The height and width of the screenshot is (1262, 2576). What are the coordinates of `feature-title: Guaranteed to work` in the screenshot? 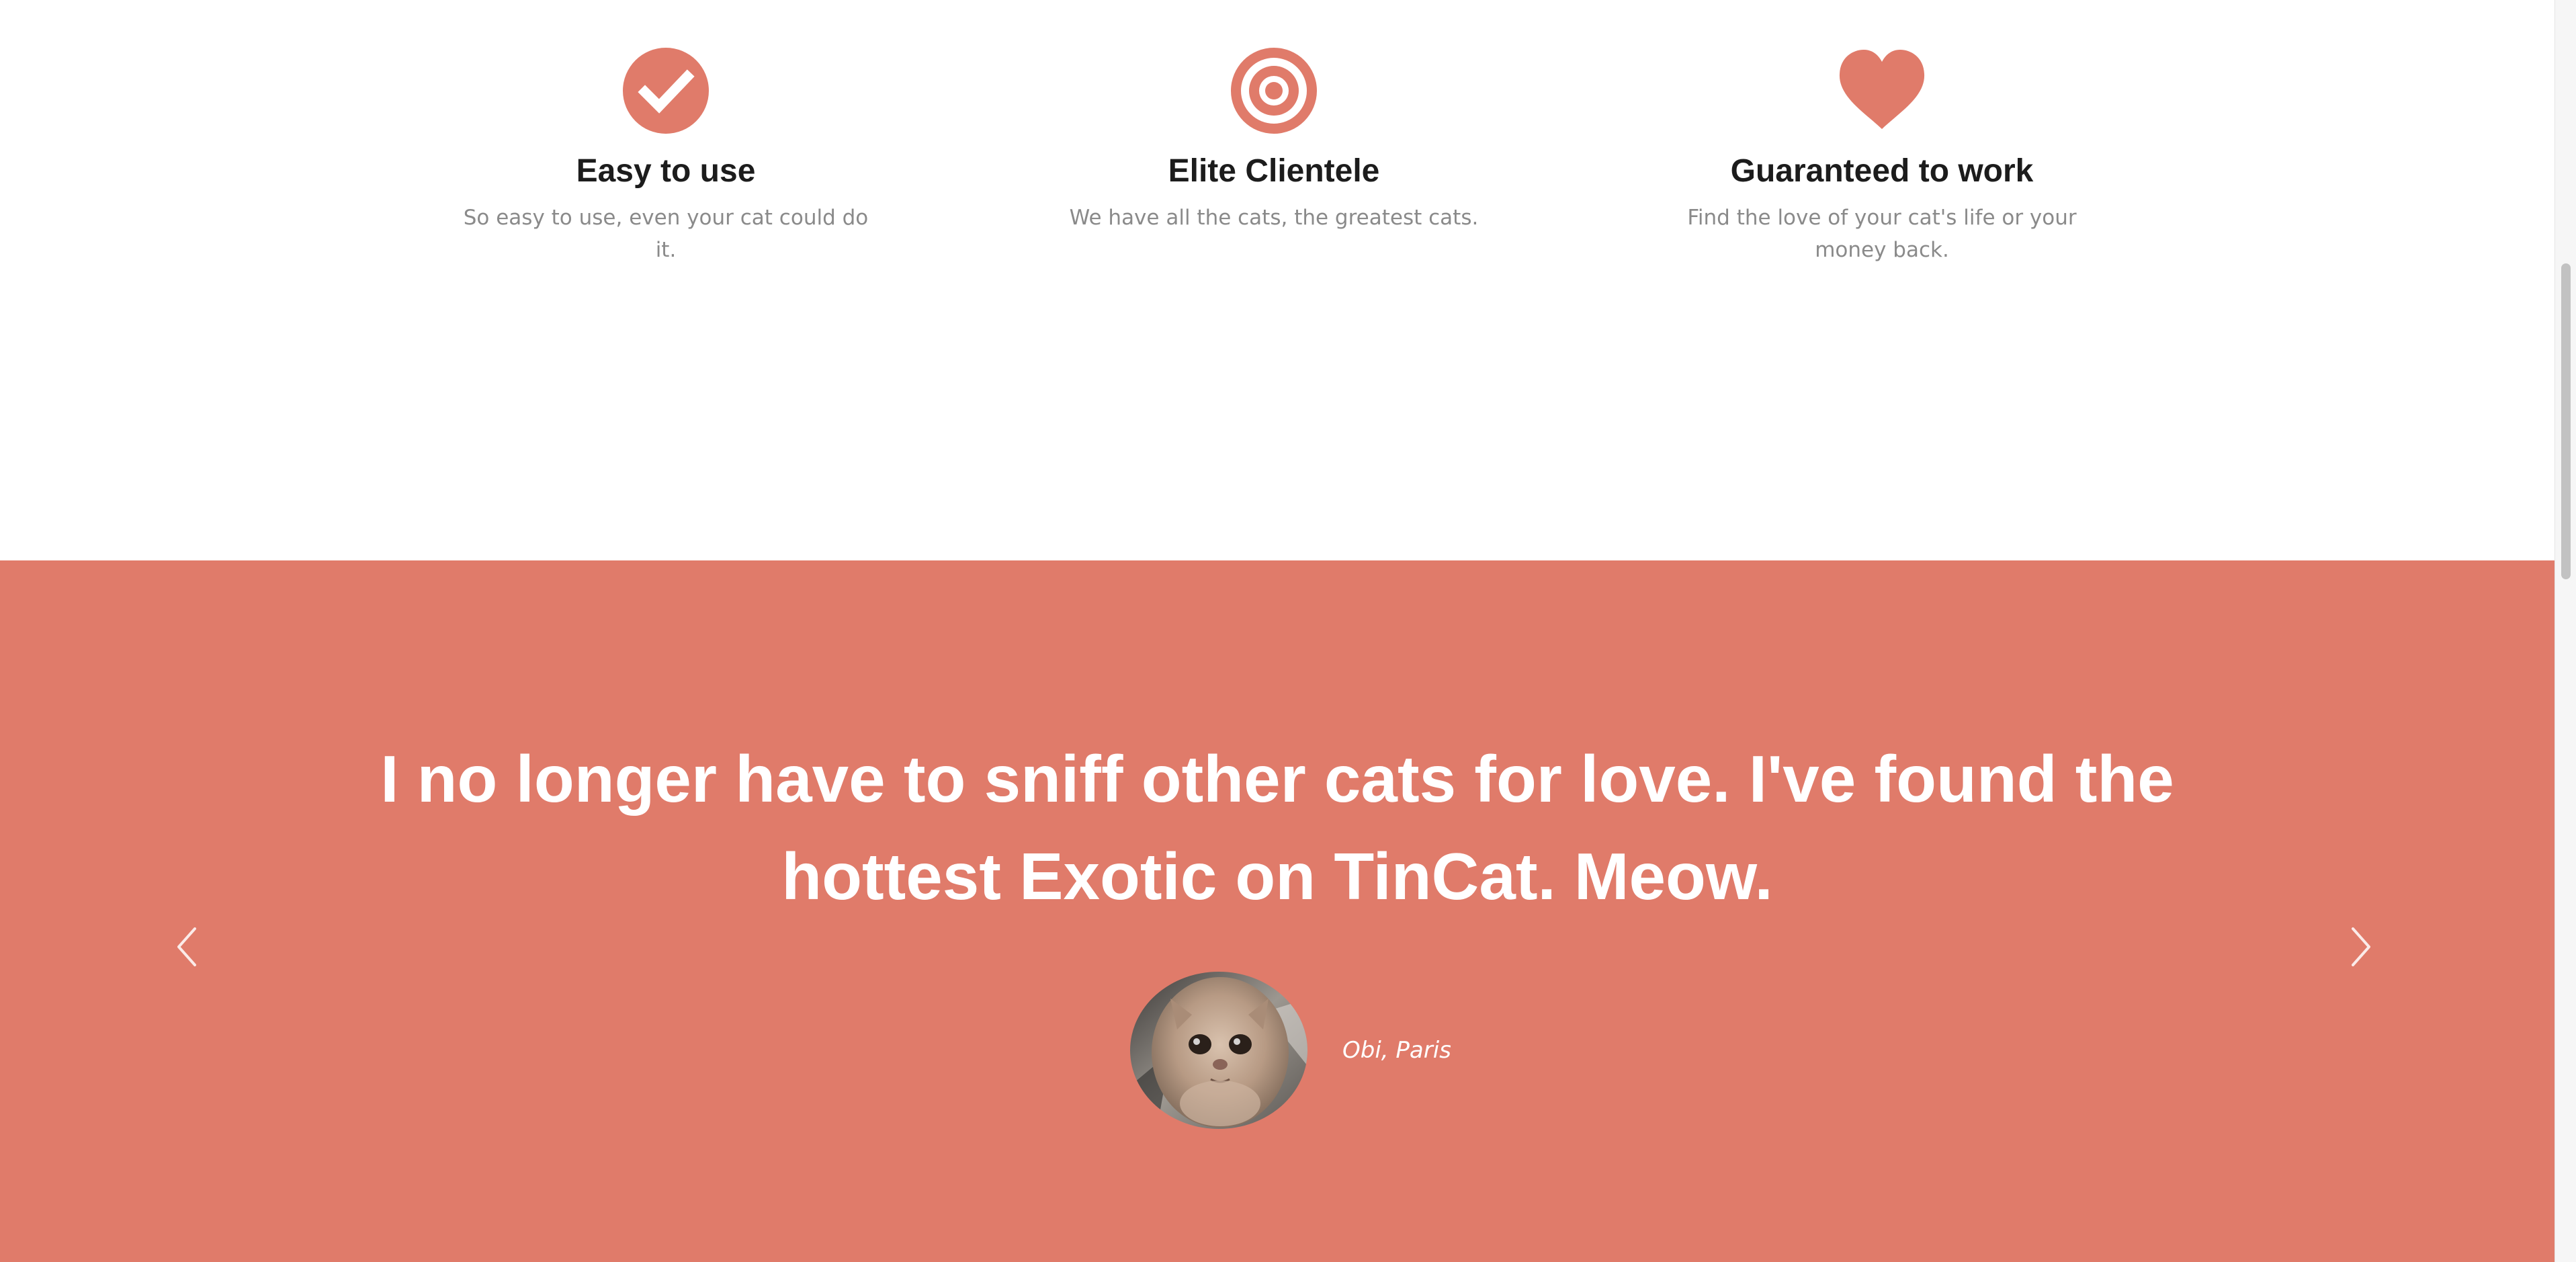 It's located at (1882, 171).